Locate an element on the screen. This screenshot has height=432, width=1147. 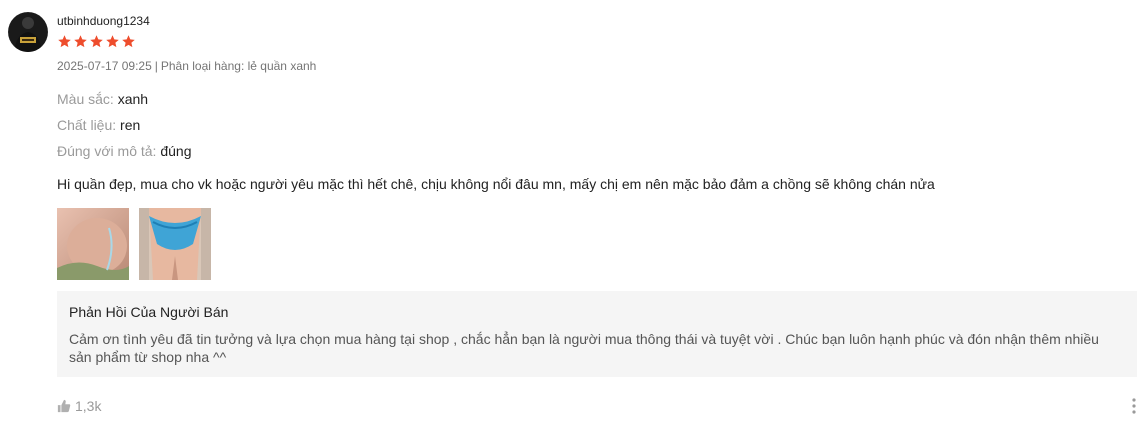
attribute-row: Đúng với mô tả: đúng is located at coordinates (124, 156).